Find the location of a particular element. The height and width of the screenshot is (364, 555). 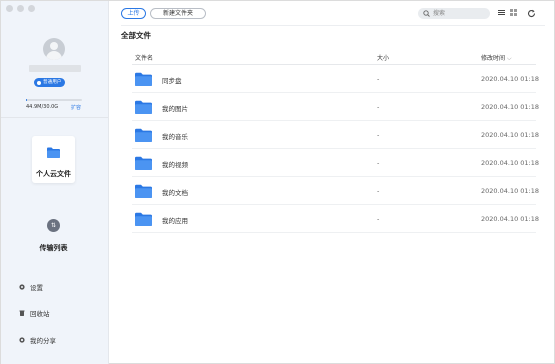

file-table-header: 文件名 大小 修改时间 ⌵ is located at coordinates (334, 57).